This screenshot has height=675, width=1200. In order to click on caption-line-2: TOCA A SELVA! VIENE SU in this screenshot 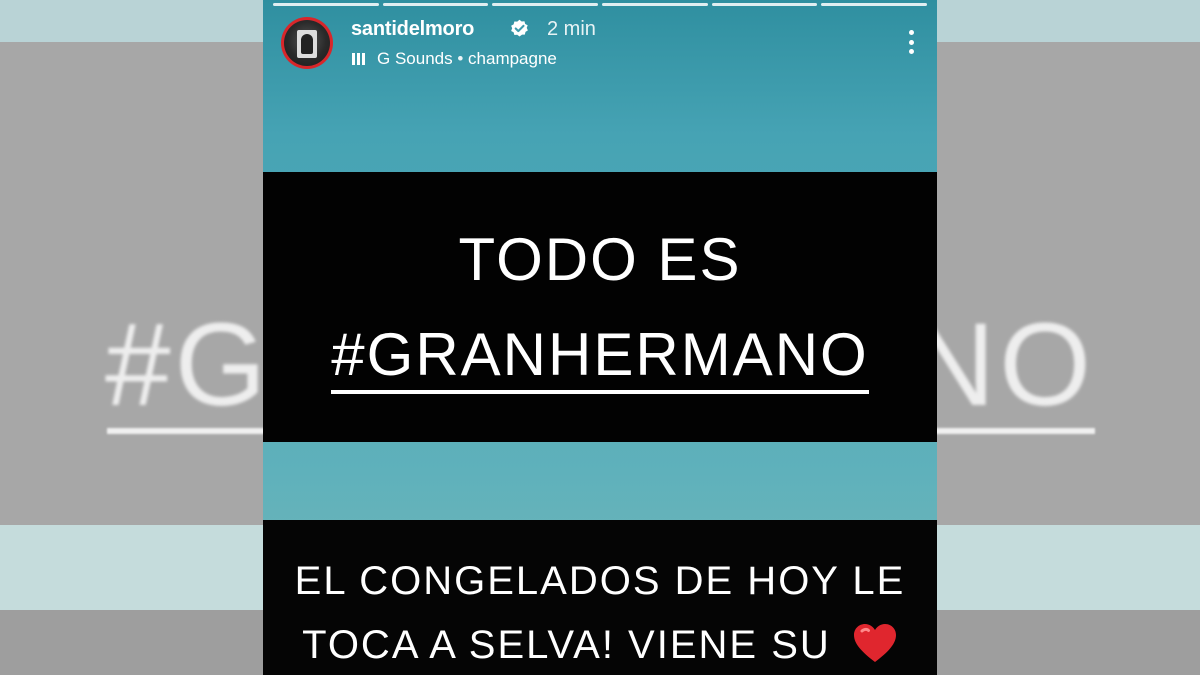, I will do `click(600, 645)`.